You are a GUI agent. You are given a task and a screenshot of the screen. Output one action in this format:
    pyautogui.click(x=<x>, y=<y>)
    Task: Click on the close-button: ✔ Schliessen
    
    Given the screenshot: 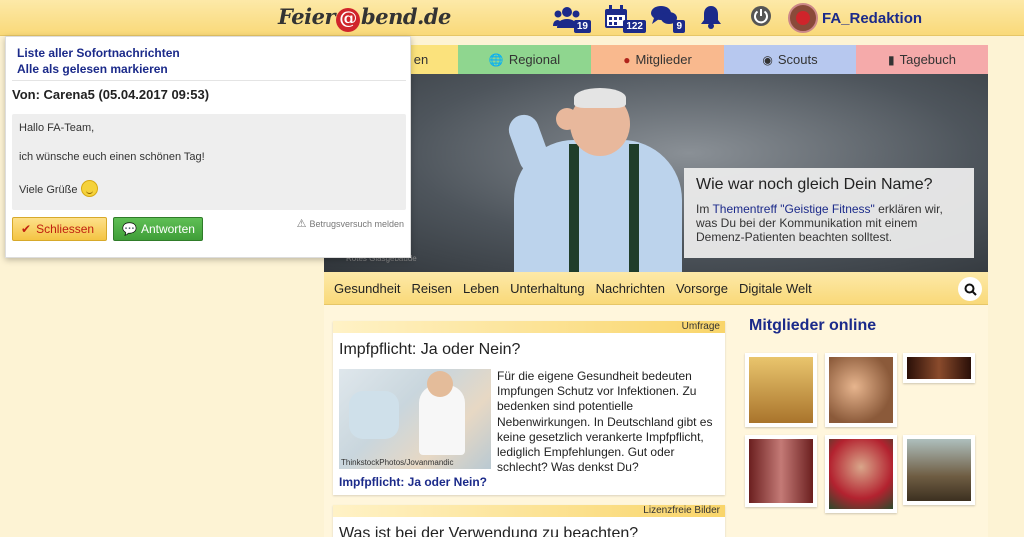 What is the action you would take?
    pyautogui.click(x=59, y=229)
    